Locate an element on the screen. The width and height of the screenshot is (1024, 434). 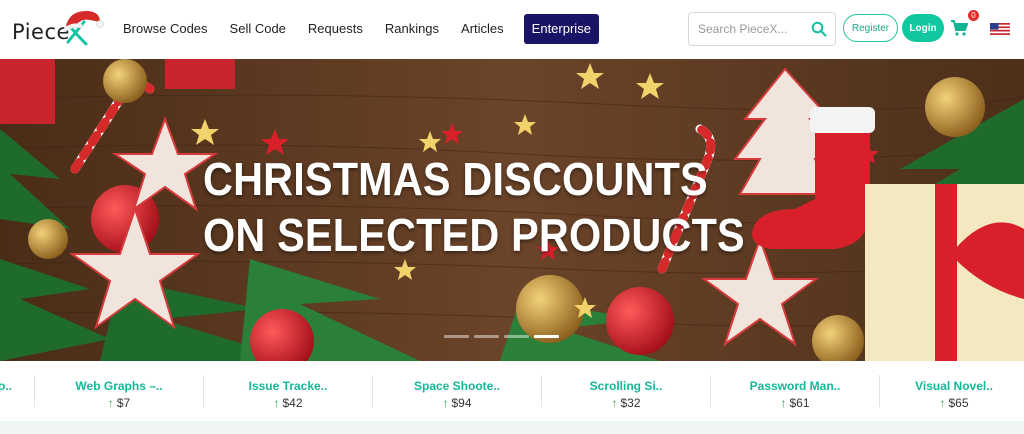
search-input is located at coordinates (754, 29).